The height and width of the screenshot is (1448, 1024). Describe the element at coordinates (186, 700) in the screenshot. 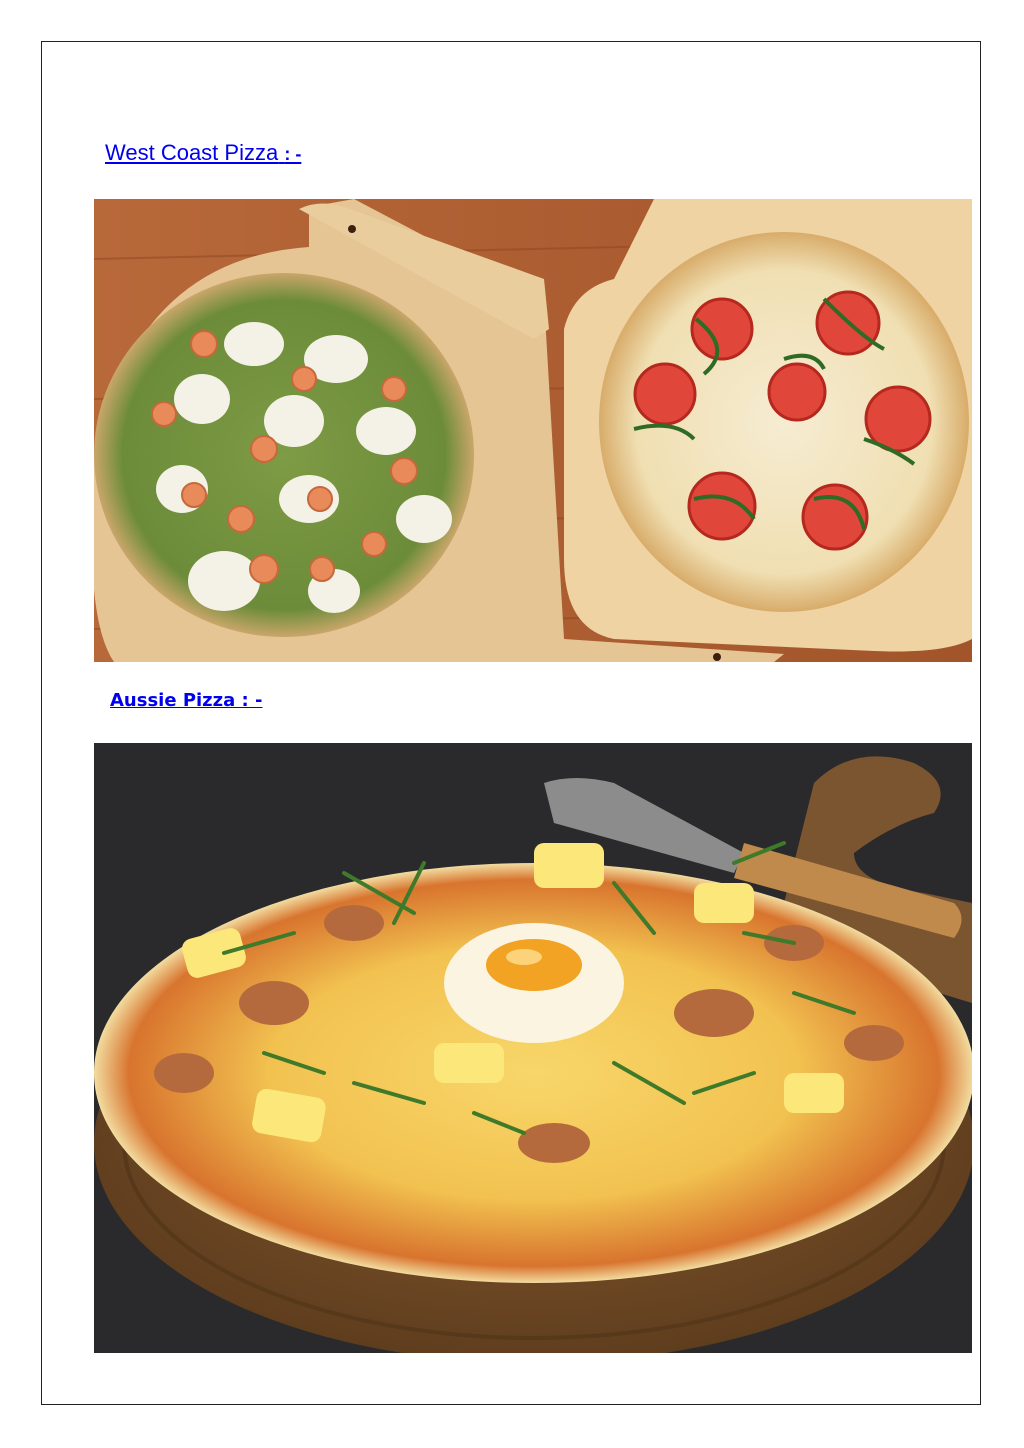

I see `aussie-pizza-link: Aussie Pizza : -` at that location.